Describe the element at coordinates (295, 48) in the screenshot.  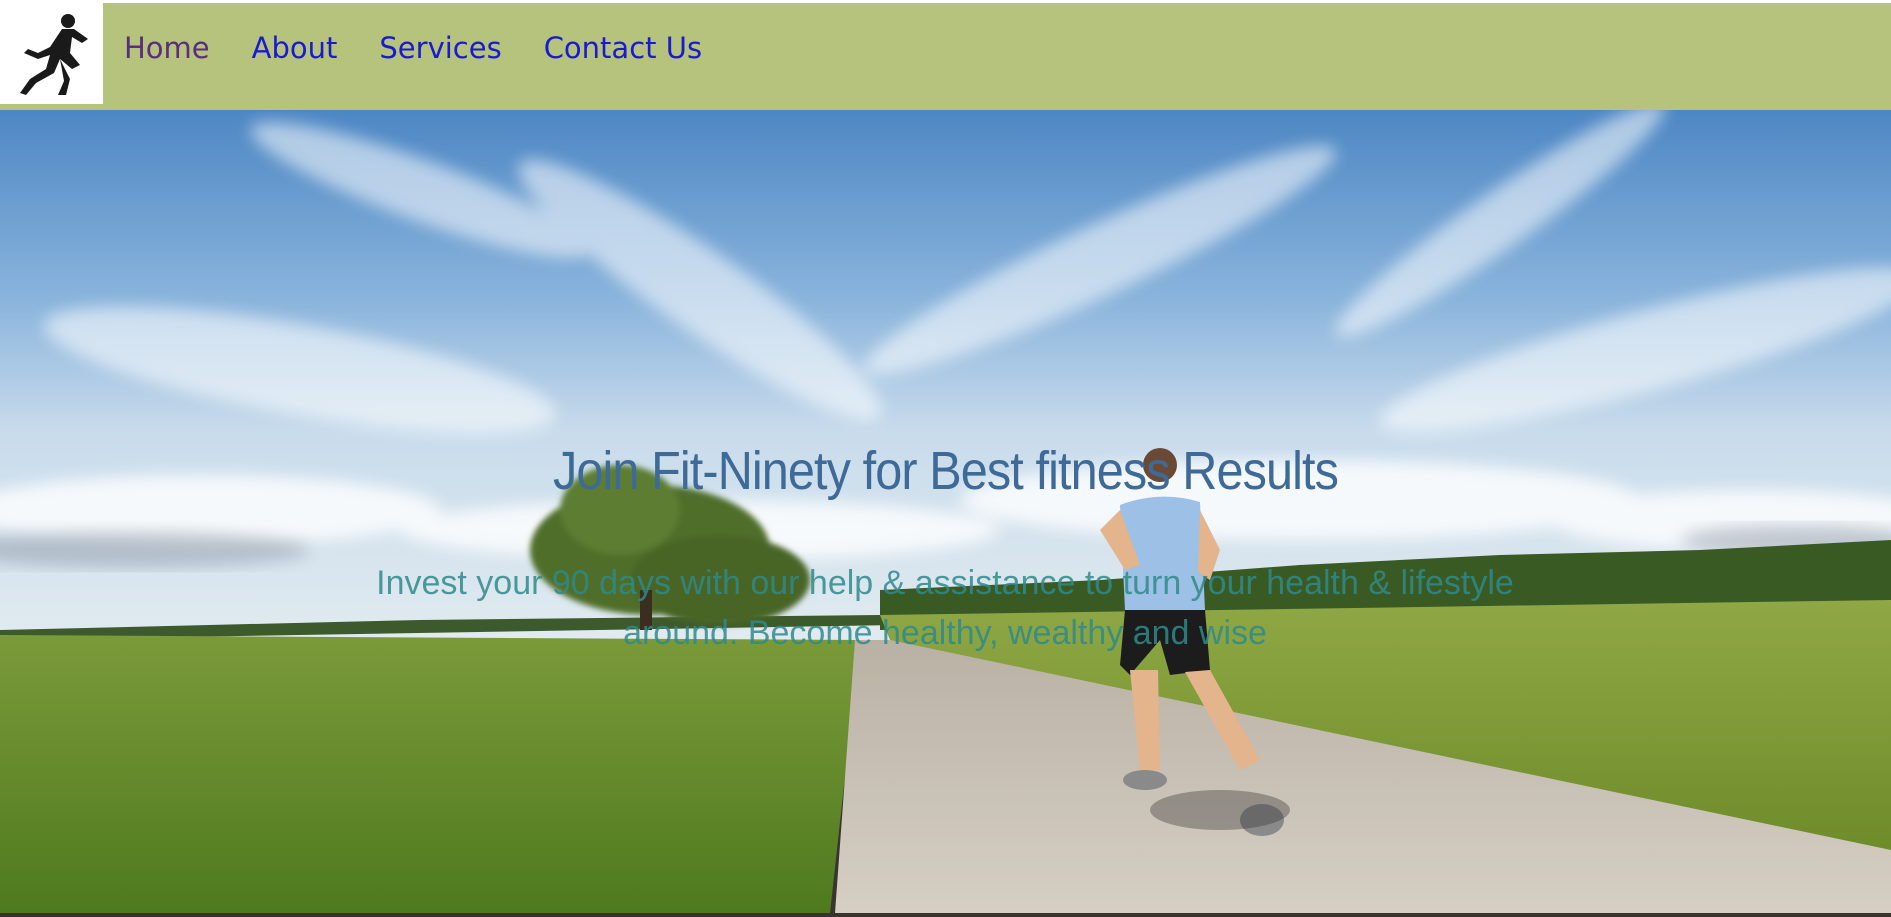
I see `nav-about-link: About` at that location.